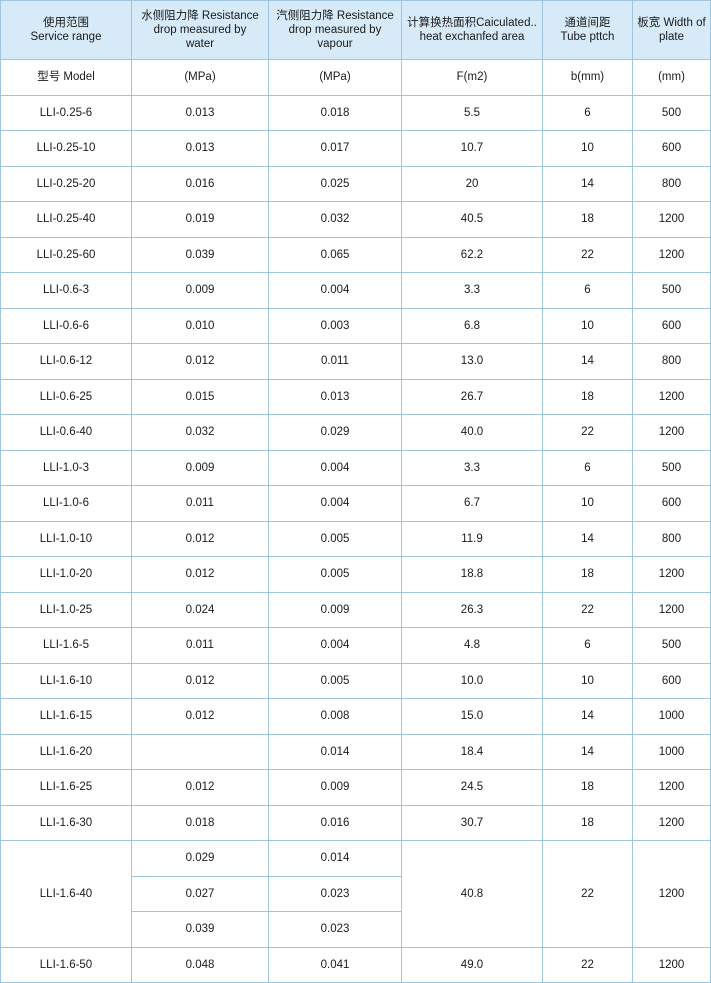  What do you see at coordinates (66, 254) in the screenshot?
I see `cell-model: LLI-0.25-60` at bounding box center [66, 254].